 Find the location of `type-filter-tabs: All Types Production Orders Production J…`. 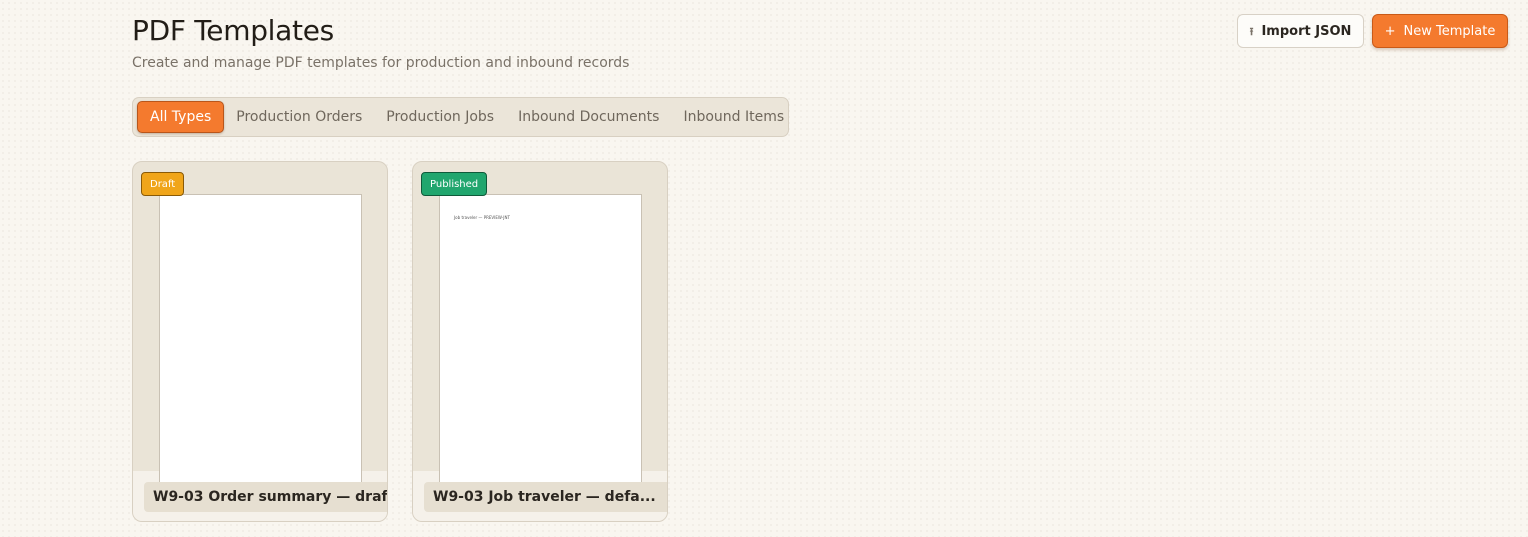

type-filter-tabs: All Types Production Orders Production J… is located at coordinates (460, 117).